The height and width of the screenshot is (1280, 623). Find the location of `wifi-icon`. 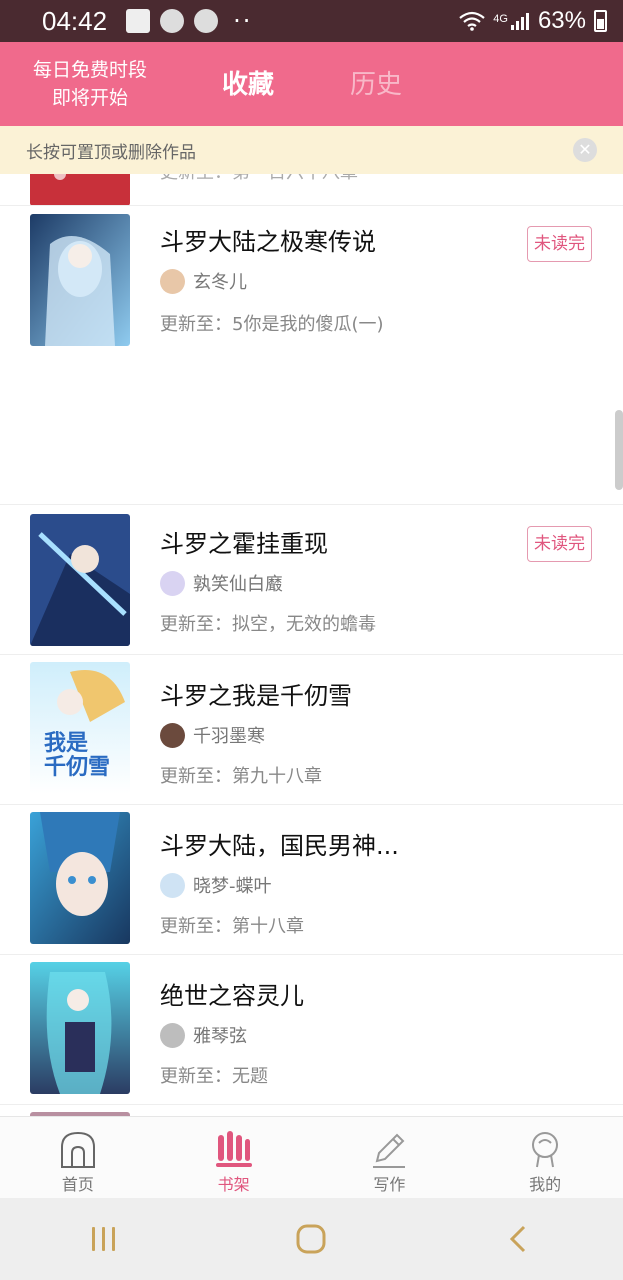

wifi-icon is located at coordinates (472, 21).